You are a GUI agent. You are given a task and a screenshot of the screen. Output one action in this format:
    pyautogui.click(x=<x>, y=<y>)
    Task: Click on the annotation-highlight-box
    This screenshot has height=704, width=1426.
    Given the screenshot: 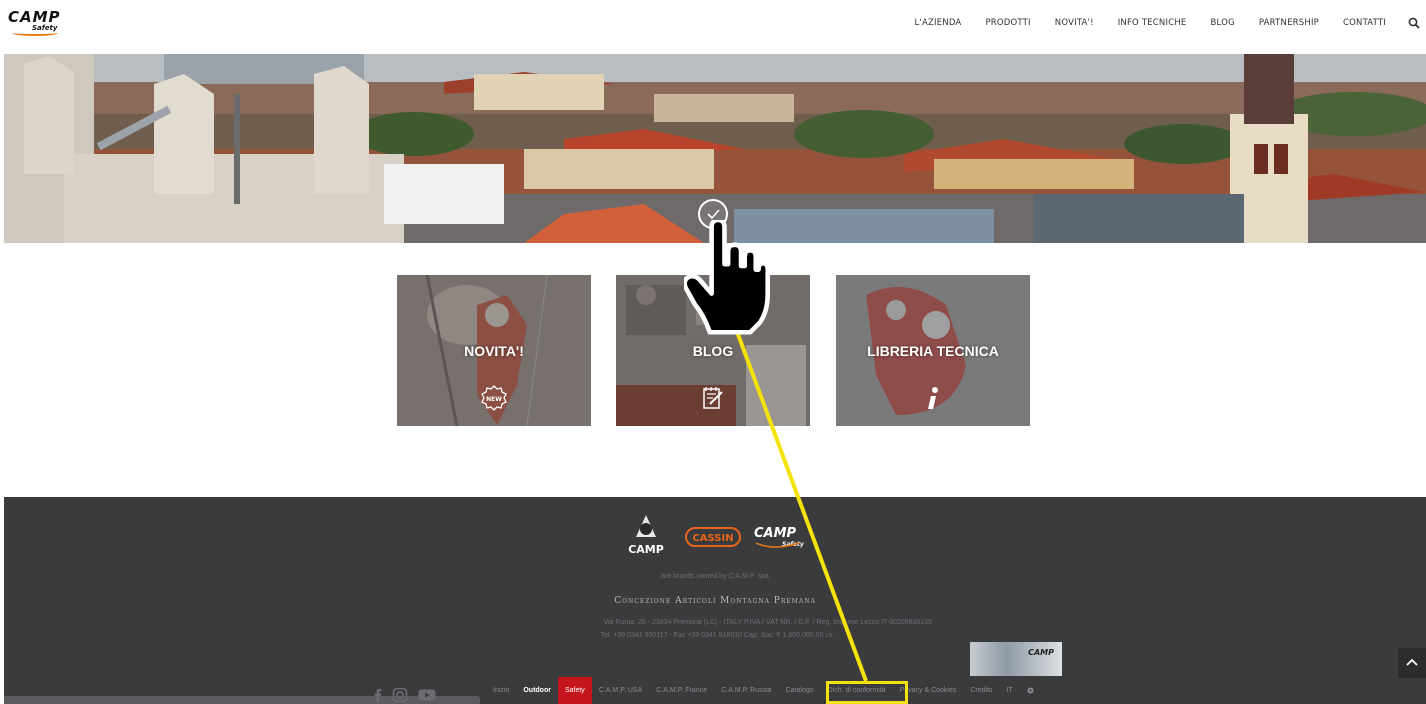 What is the action you would take?
    pyautogui.click(x=867, y=692)
    